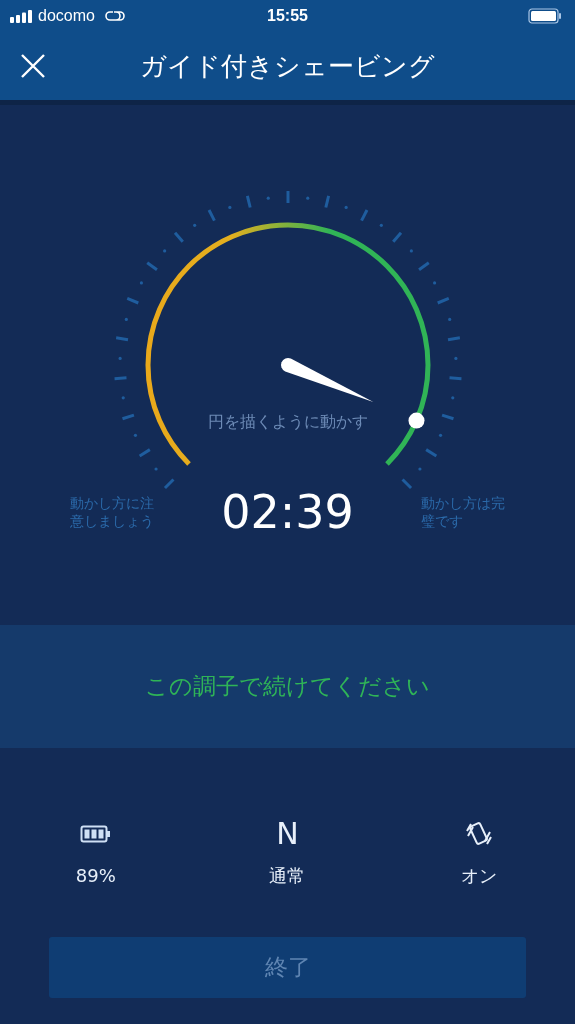  Describe the element at coordinates (287, 422) in the screenshot. I see `hint-text: 円を描くように動かす` at that location.